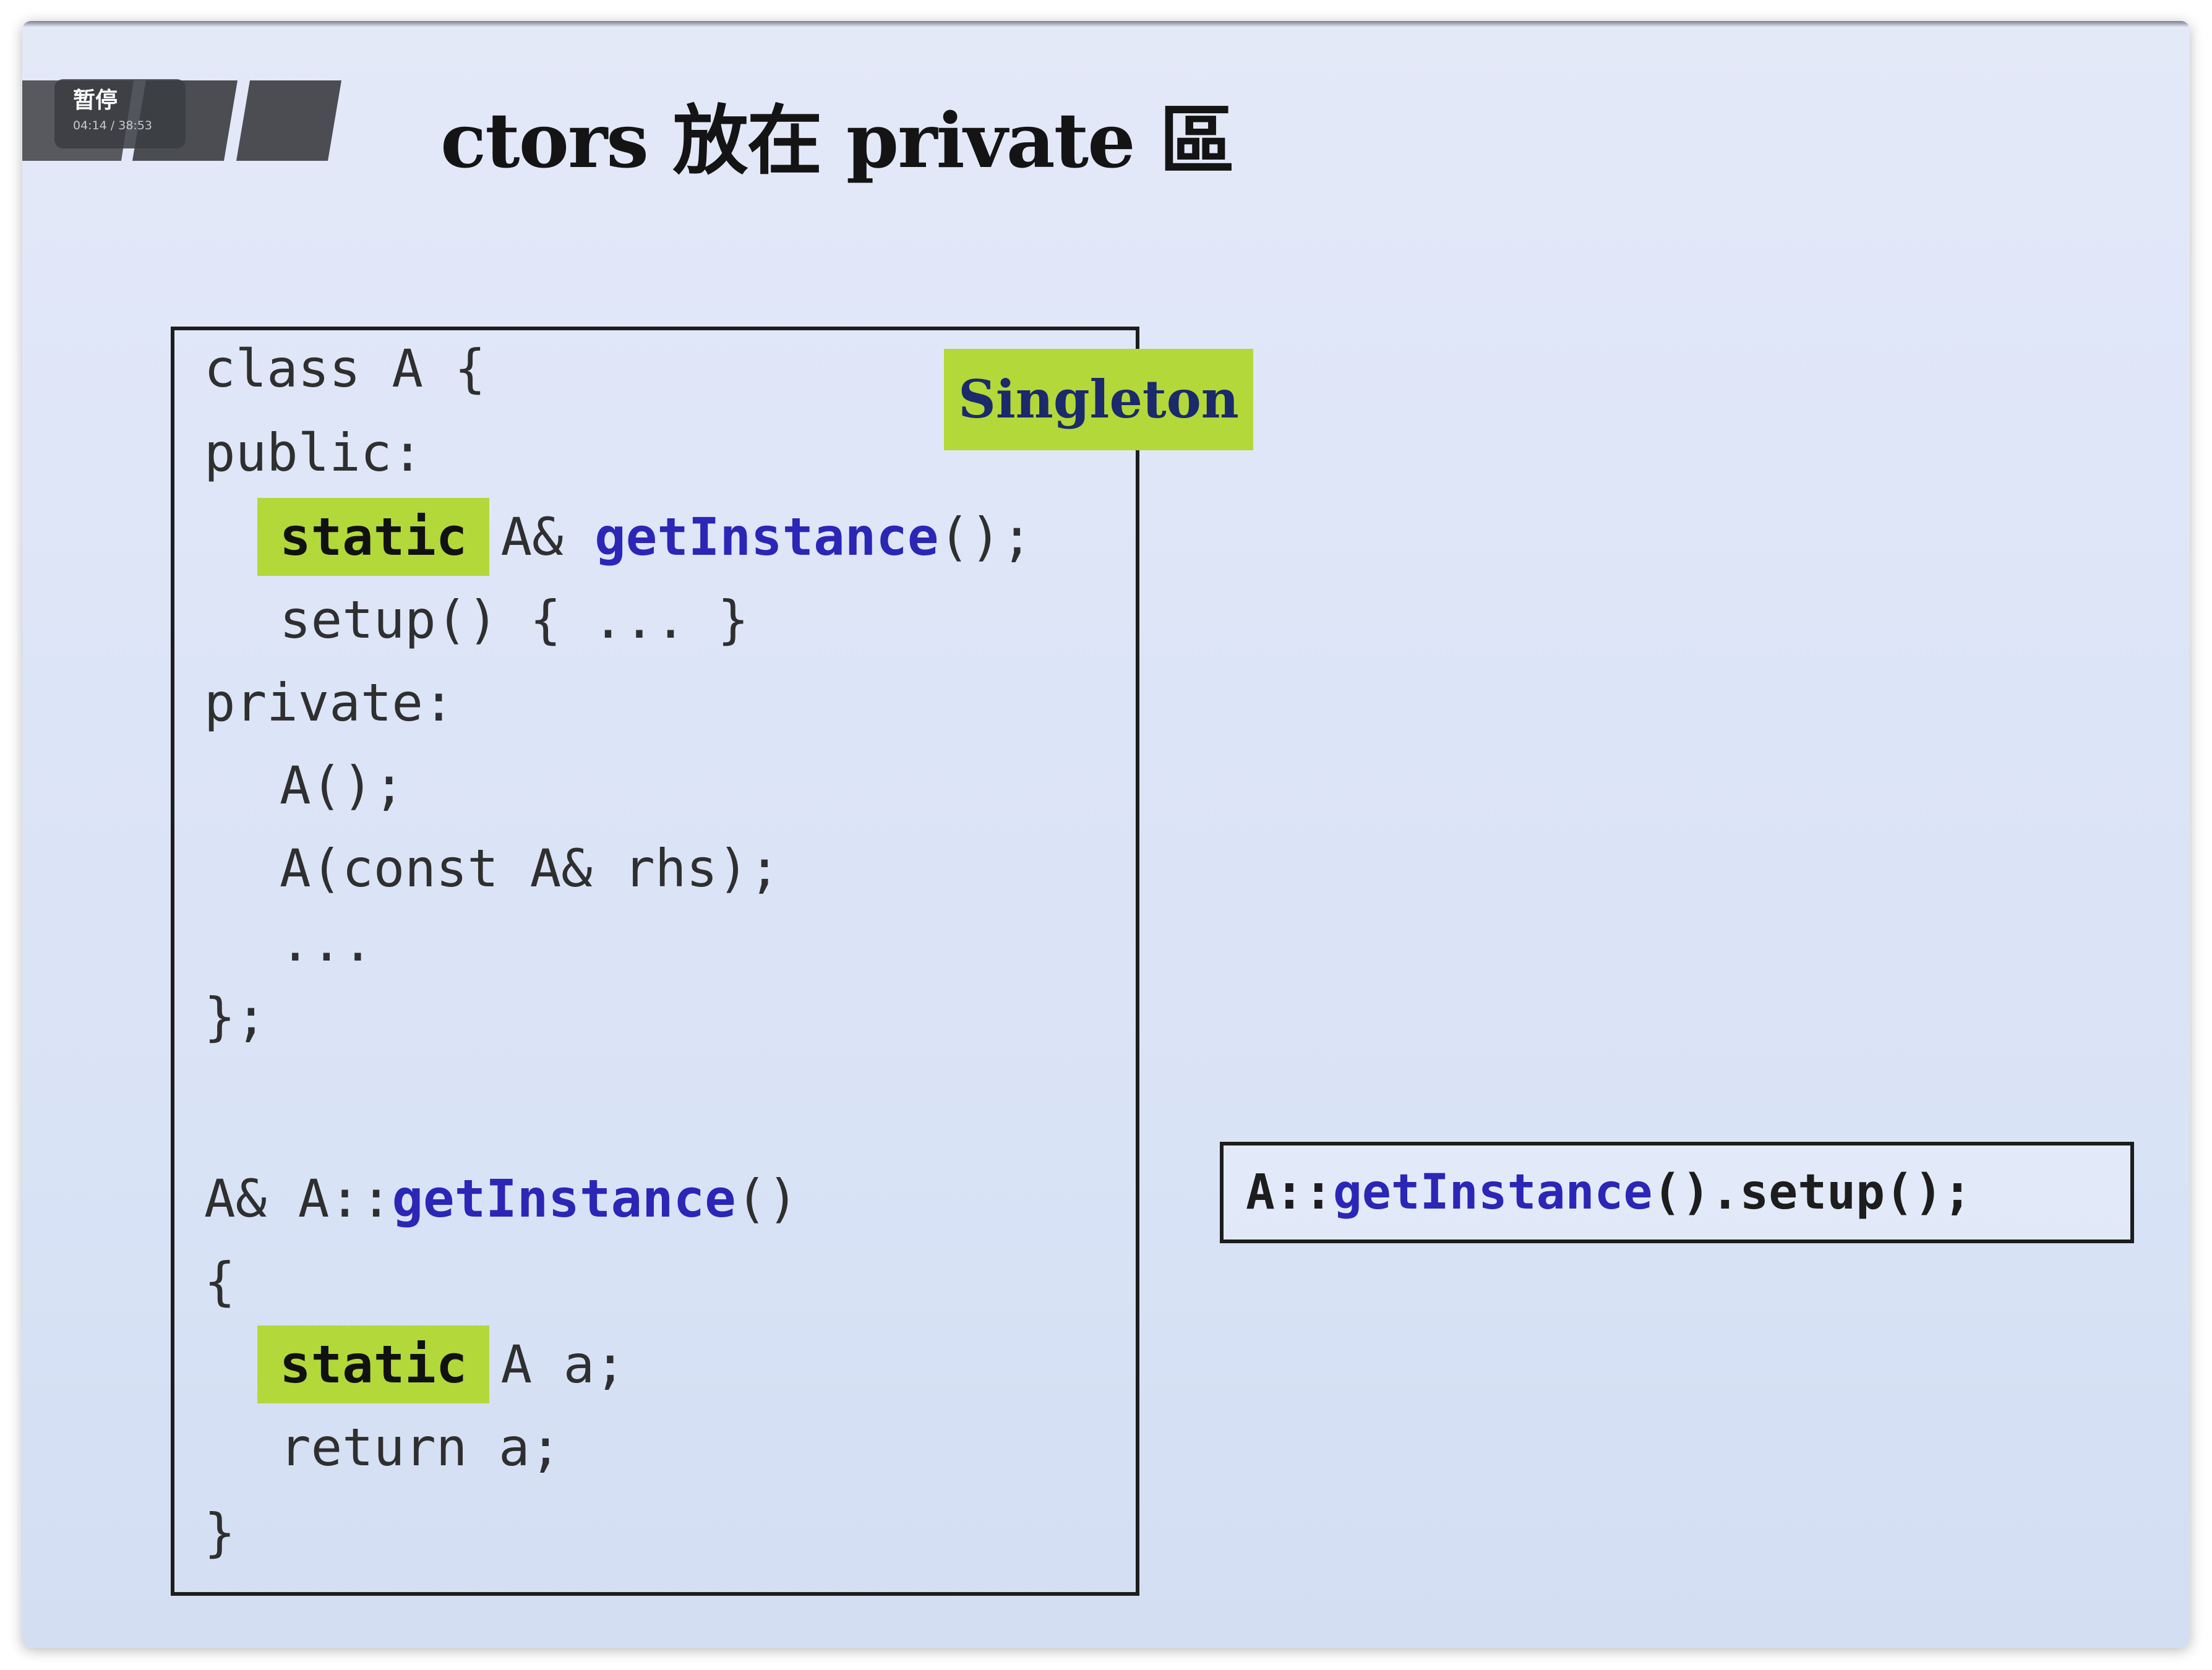 The width and height of the screenshot is (2212, 1670). I want to click on code-class-end: };, so click(235, 1017).